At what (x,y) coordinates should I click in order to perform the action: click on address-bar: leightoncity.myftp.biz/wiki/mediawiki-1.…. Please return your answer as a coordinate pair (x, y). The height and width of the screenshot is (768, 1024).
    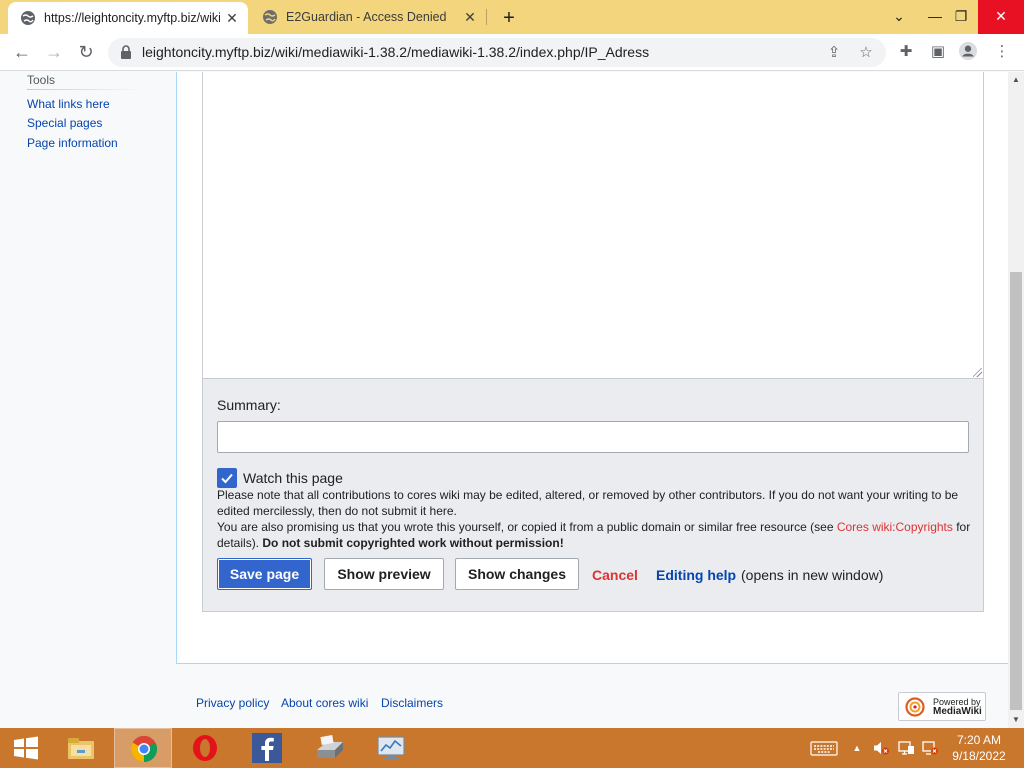
    Looking at the image, I should click on (497, 52).